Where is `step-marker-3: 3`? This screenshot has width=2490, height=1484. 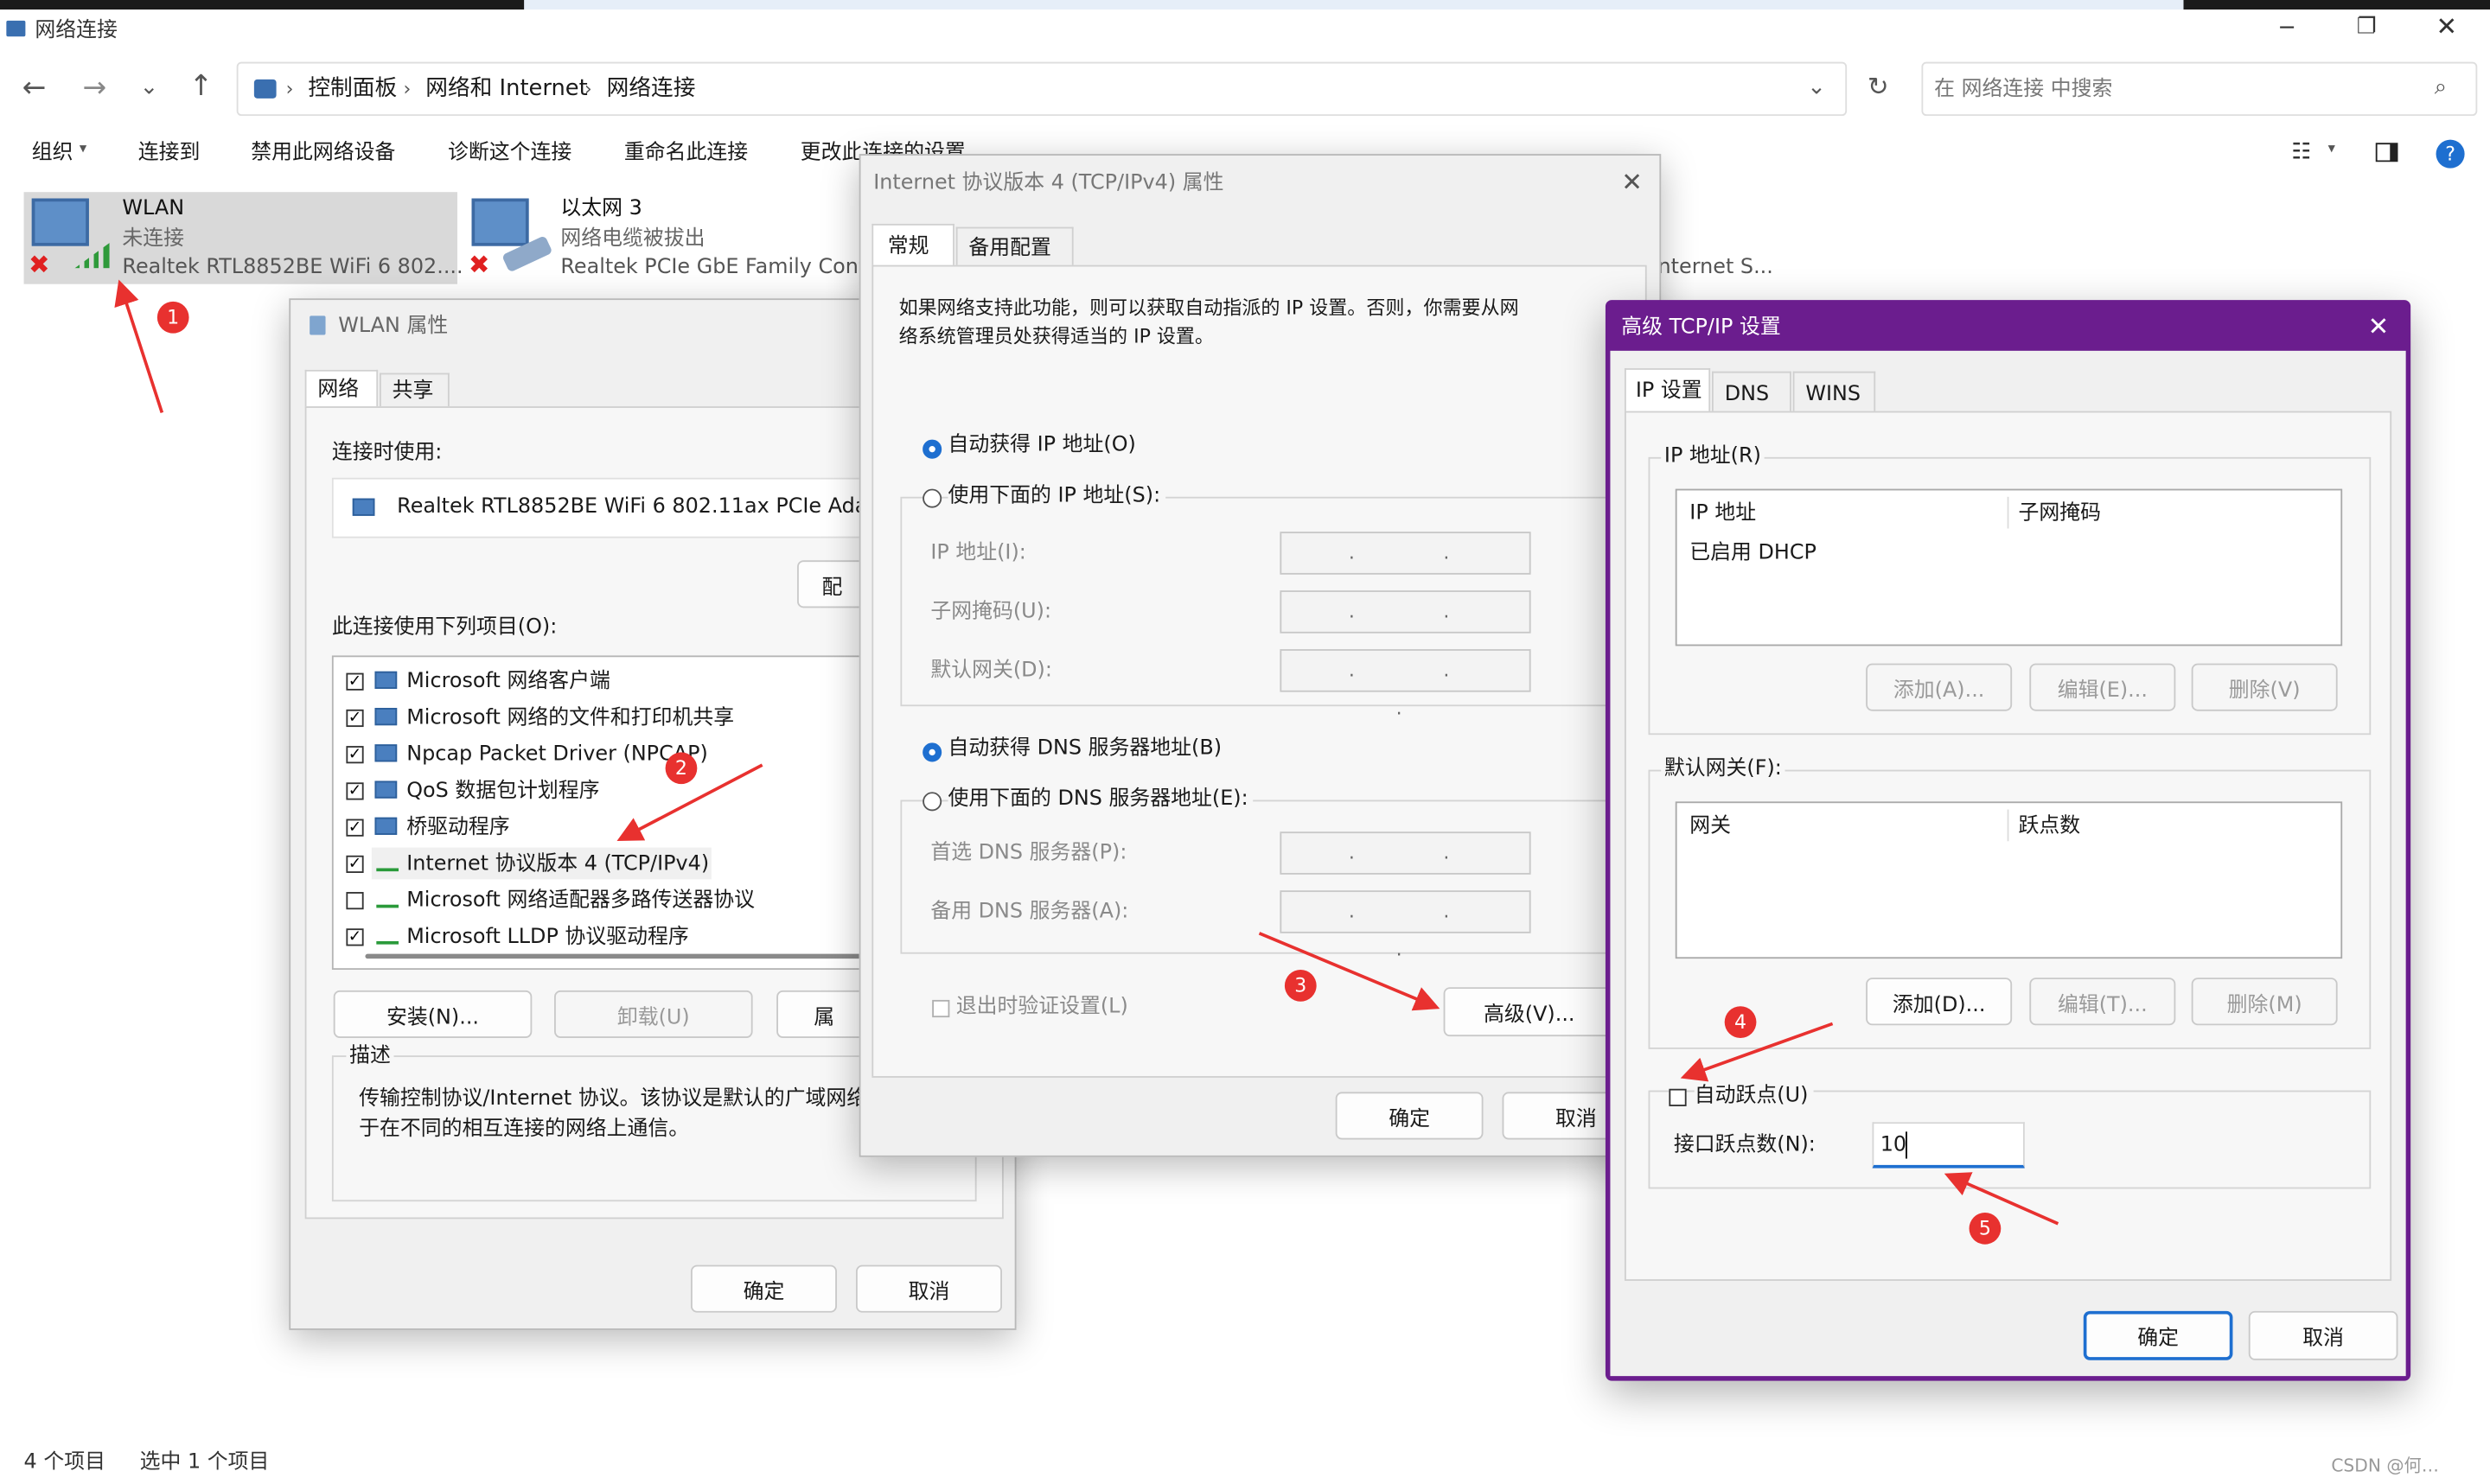 step-marker-3: 3 is located at coordinates (1300, 986).